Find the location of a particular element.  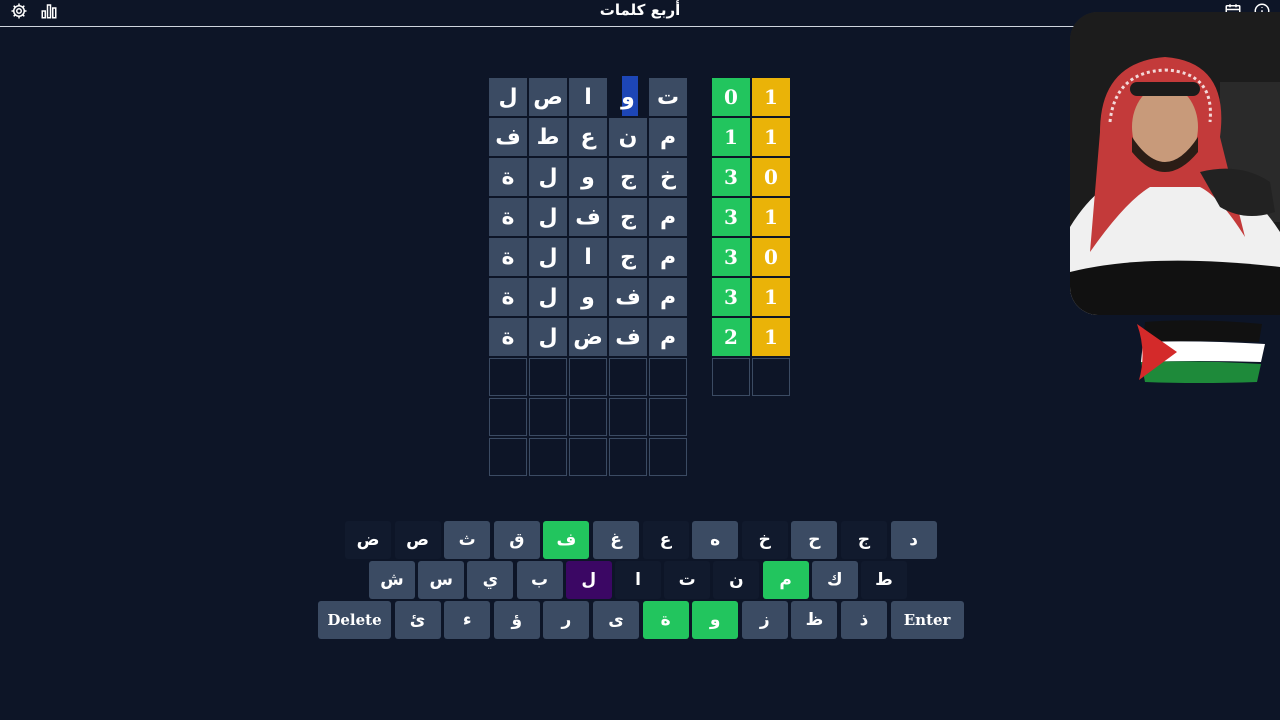

letter-tile: ع is located at coordinates (588, 137).